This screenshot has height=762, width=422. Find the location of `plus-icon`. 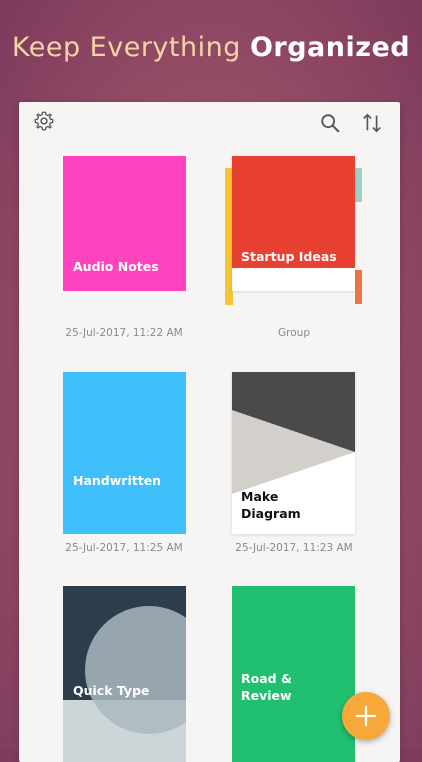

plus-icon is located at coordinates (366, 716).